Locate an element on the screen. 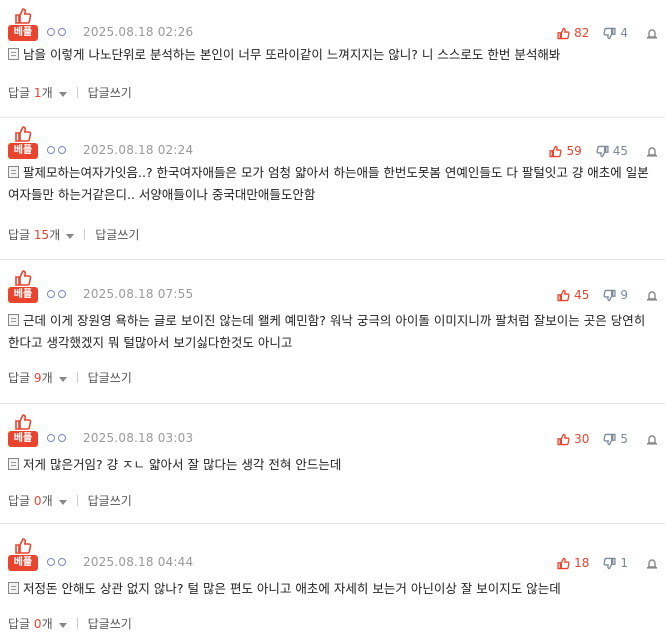 This screenshot has height=640, width=665. upvote-button: 18 is located at coordinates (573, 563).